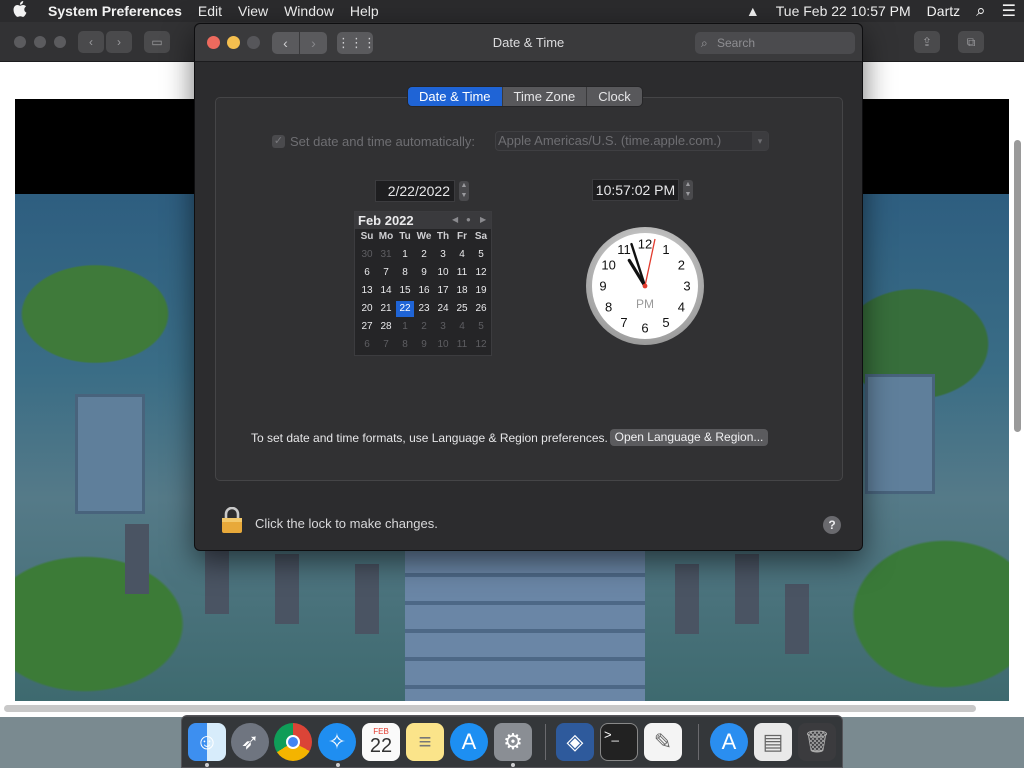  I want to click on calendar-day: 27, so click(367, 327).